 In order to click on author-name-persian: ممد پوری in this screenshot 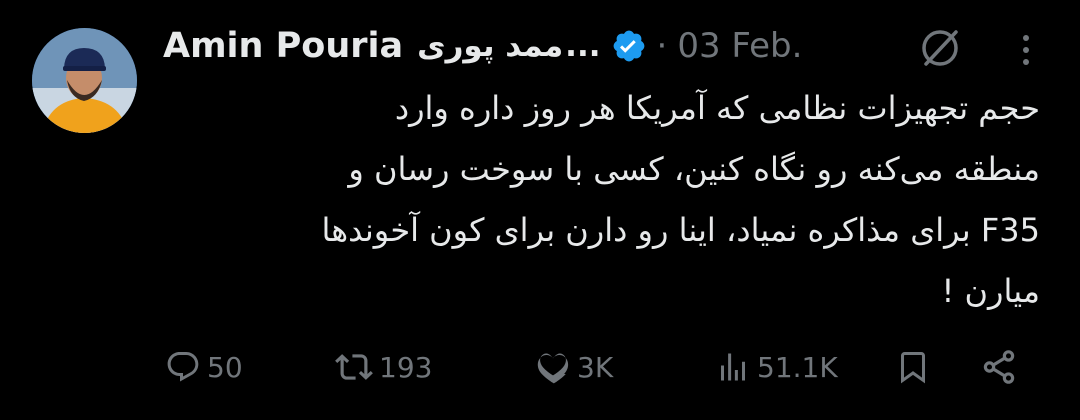, I will do `click(490, 46)`.